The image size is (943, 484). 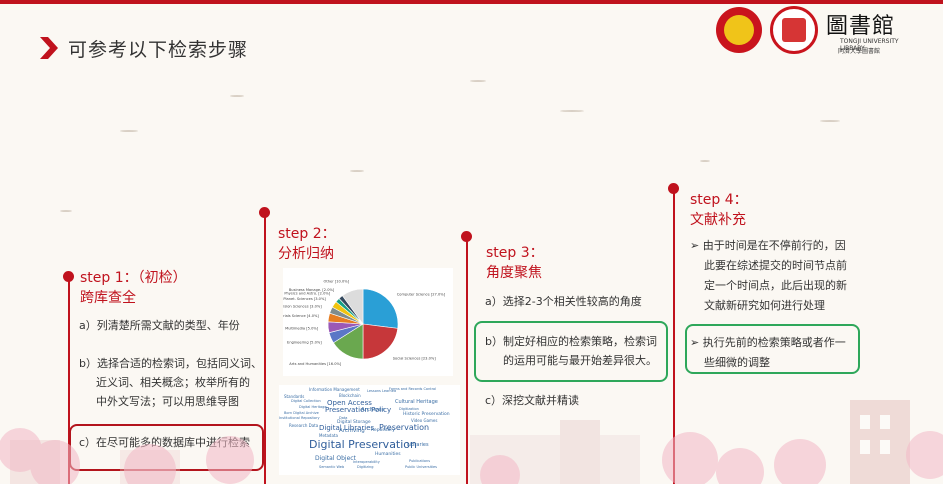 What do you see at coordinates (471, 2) in the screenshot?
I see `top-red-bar` at bounding box center [471, 2].